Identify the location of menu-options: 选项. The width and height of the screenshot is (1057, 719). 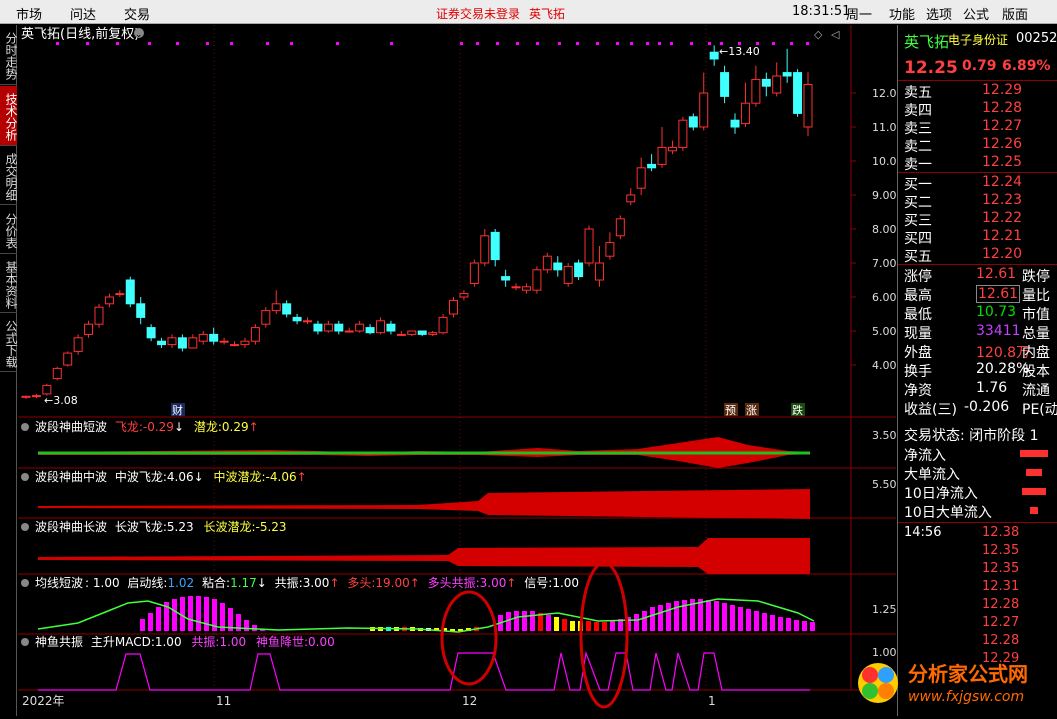
(939, 13).